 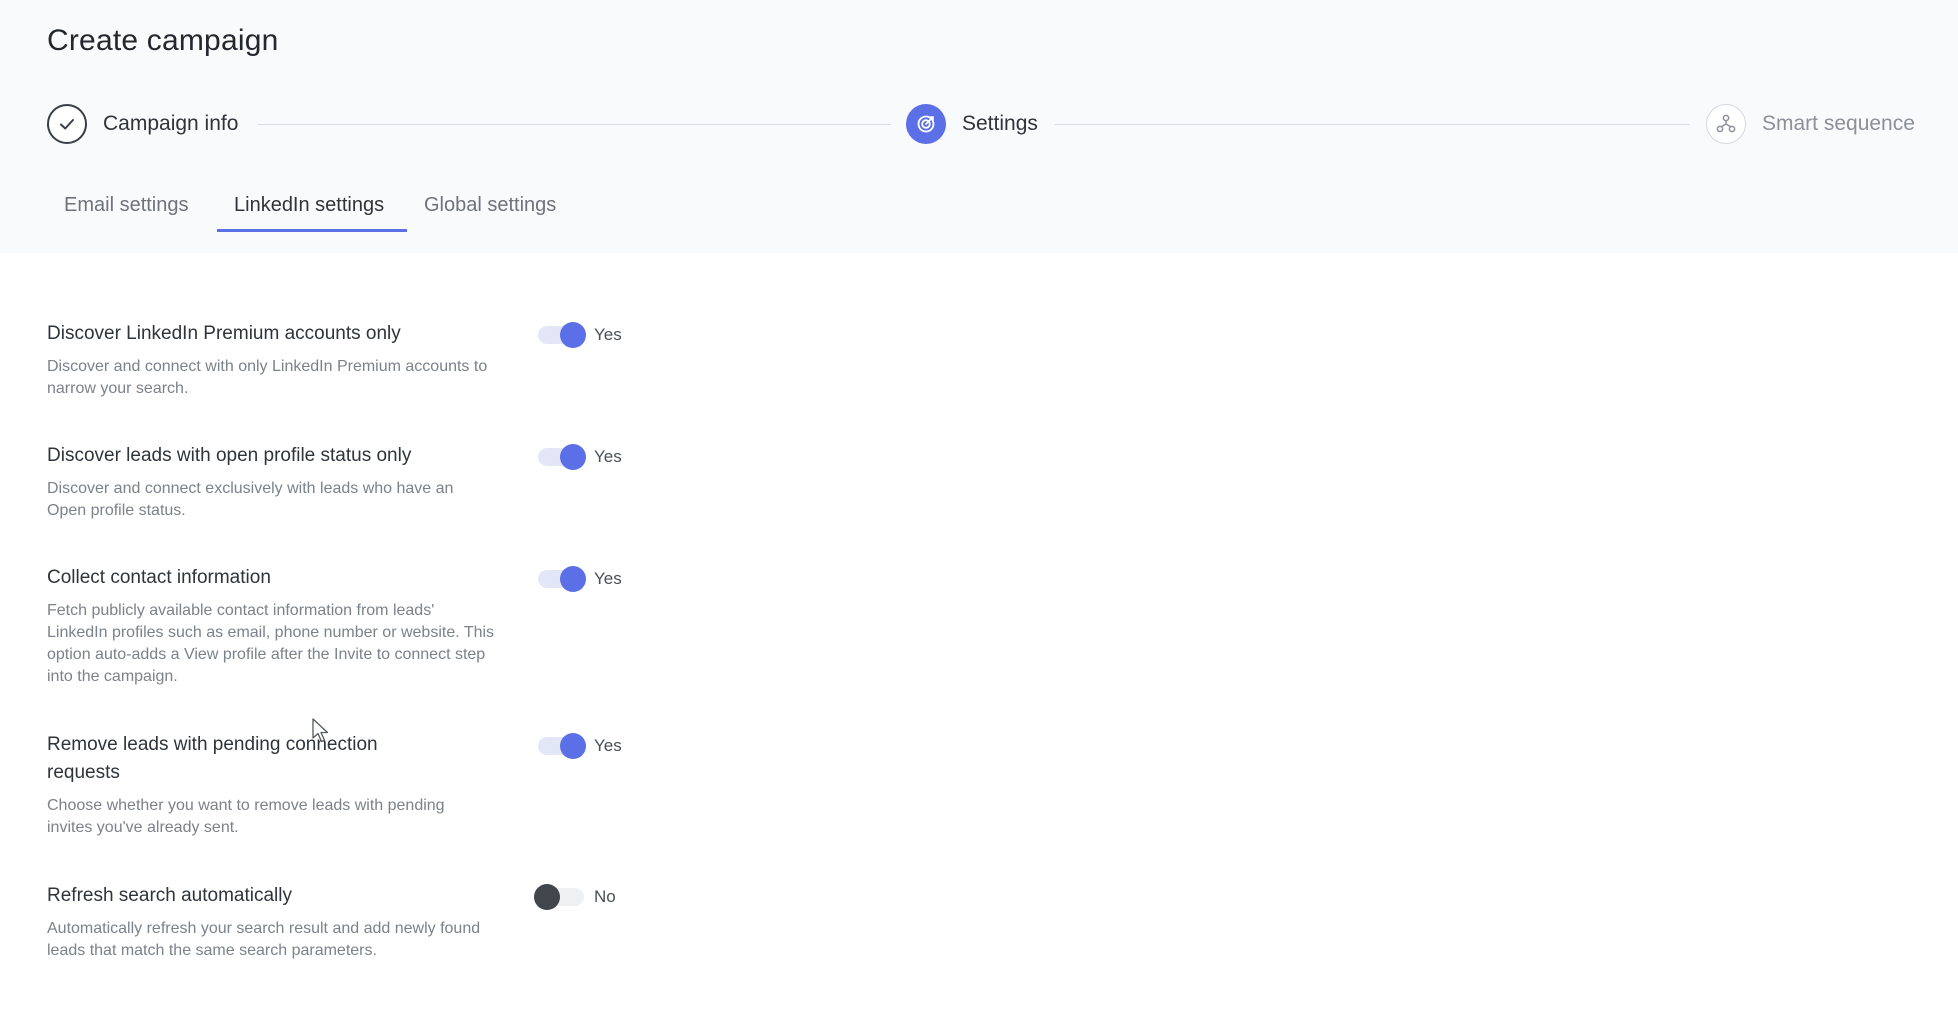 What do you see at coordinates (1838, 123) in the screenshot?
I see `step-label: Smart sequence` at bounding box center [1838, 123].